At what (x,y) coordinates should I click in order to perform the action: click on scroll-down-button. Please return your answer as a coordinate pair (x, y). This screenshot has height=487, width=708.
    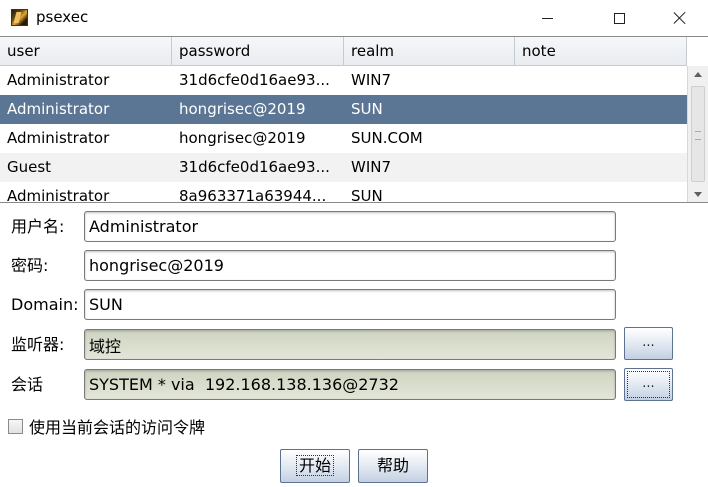
    Looking at the image, I should click on (698, 194).